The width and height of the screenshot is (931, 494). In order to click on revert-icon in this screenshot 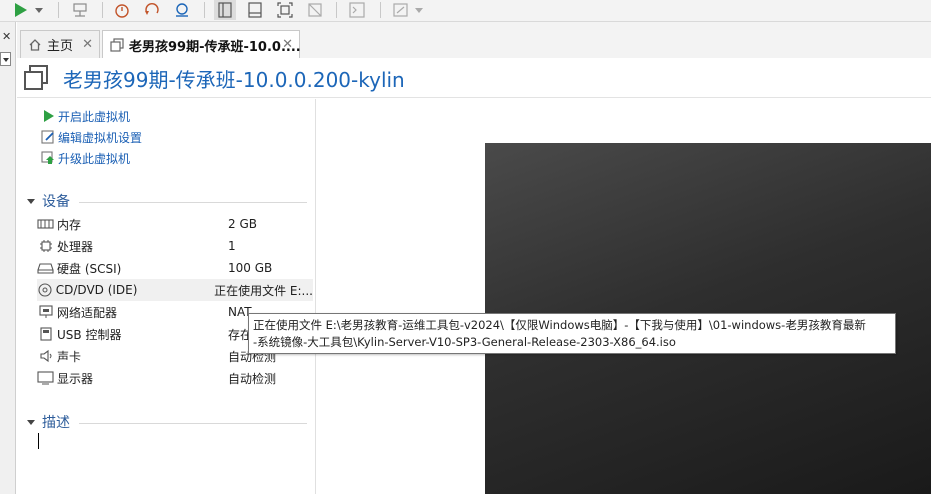, I will do `click(152, 9)`.